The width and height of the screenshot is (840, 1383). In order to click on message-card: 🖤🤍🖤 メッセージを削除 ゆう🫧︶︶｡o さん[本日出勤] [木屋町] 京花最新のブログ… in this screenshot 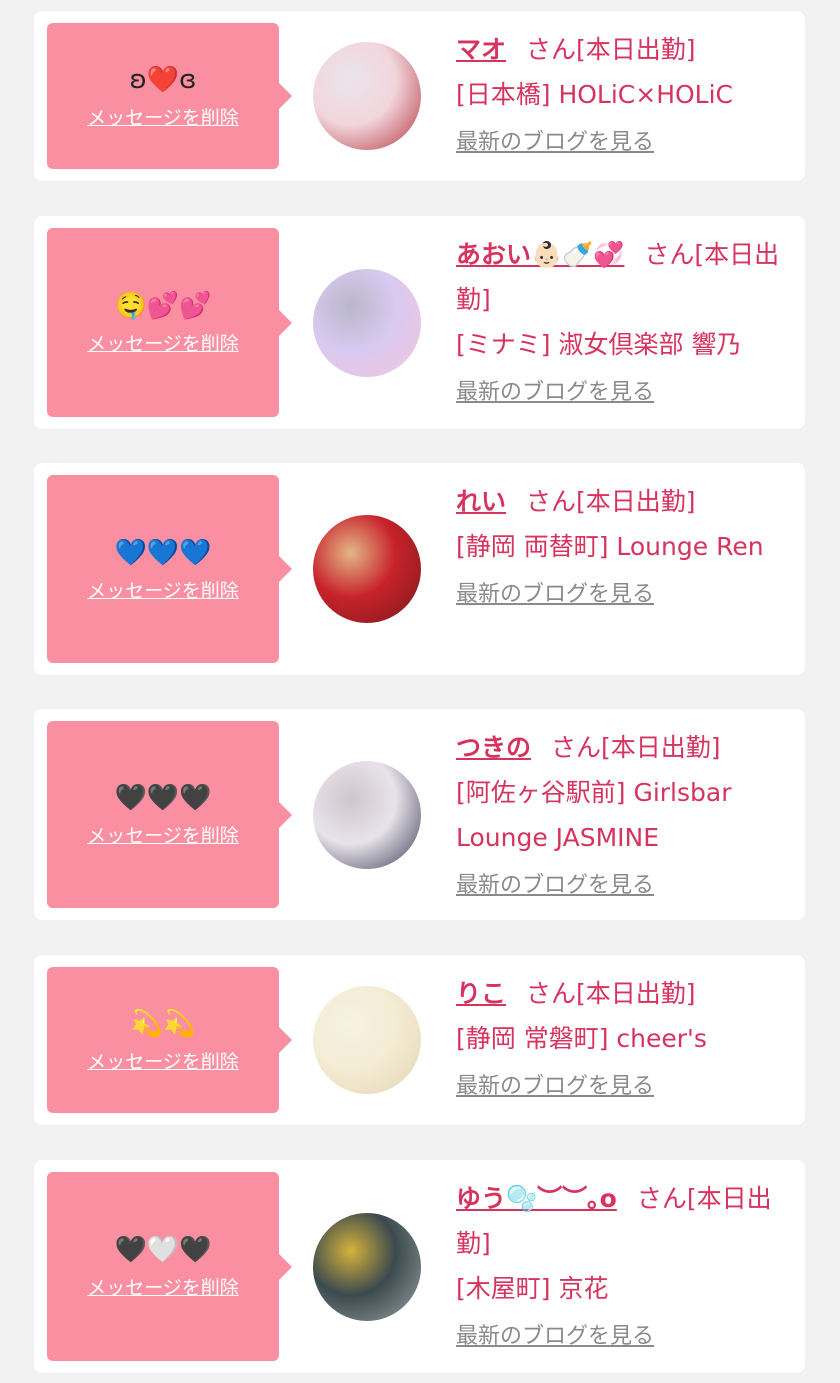, I will do `click(419, 1266)`.